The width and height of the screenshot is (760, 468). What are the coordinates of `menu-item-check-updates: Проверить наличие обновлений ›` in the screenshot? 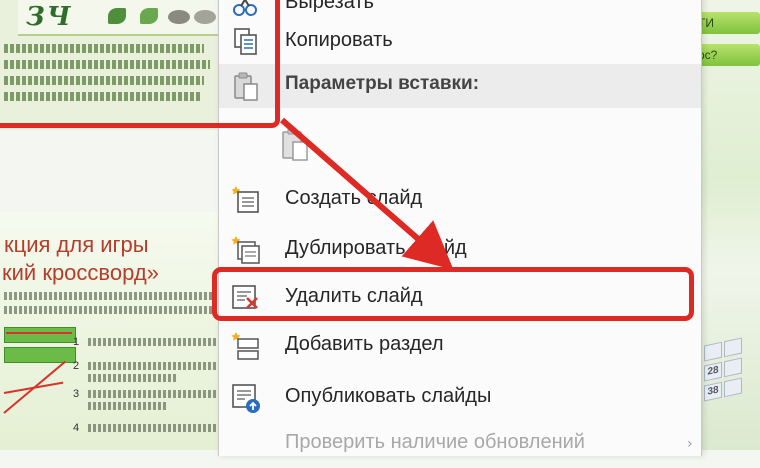 It's located at (460, 444).